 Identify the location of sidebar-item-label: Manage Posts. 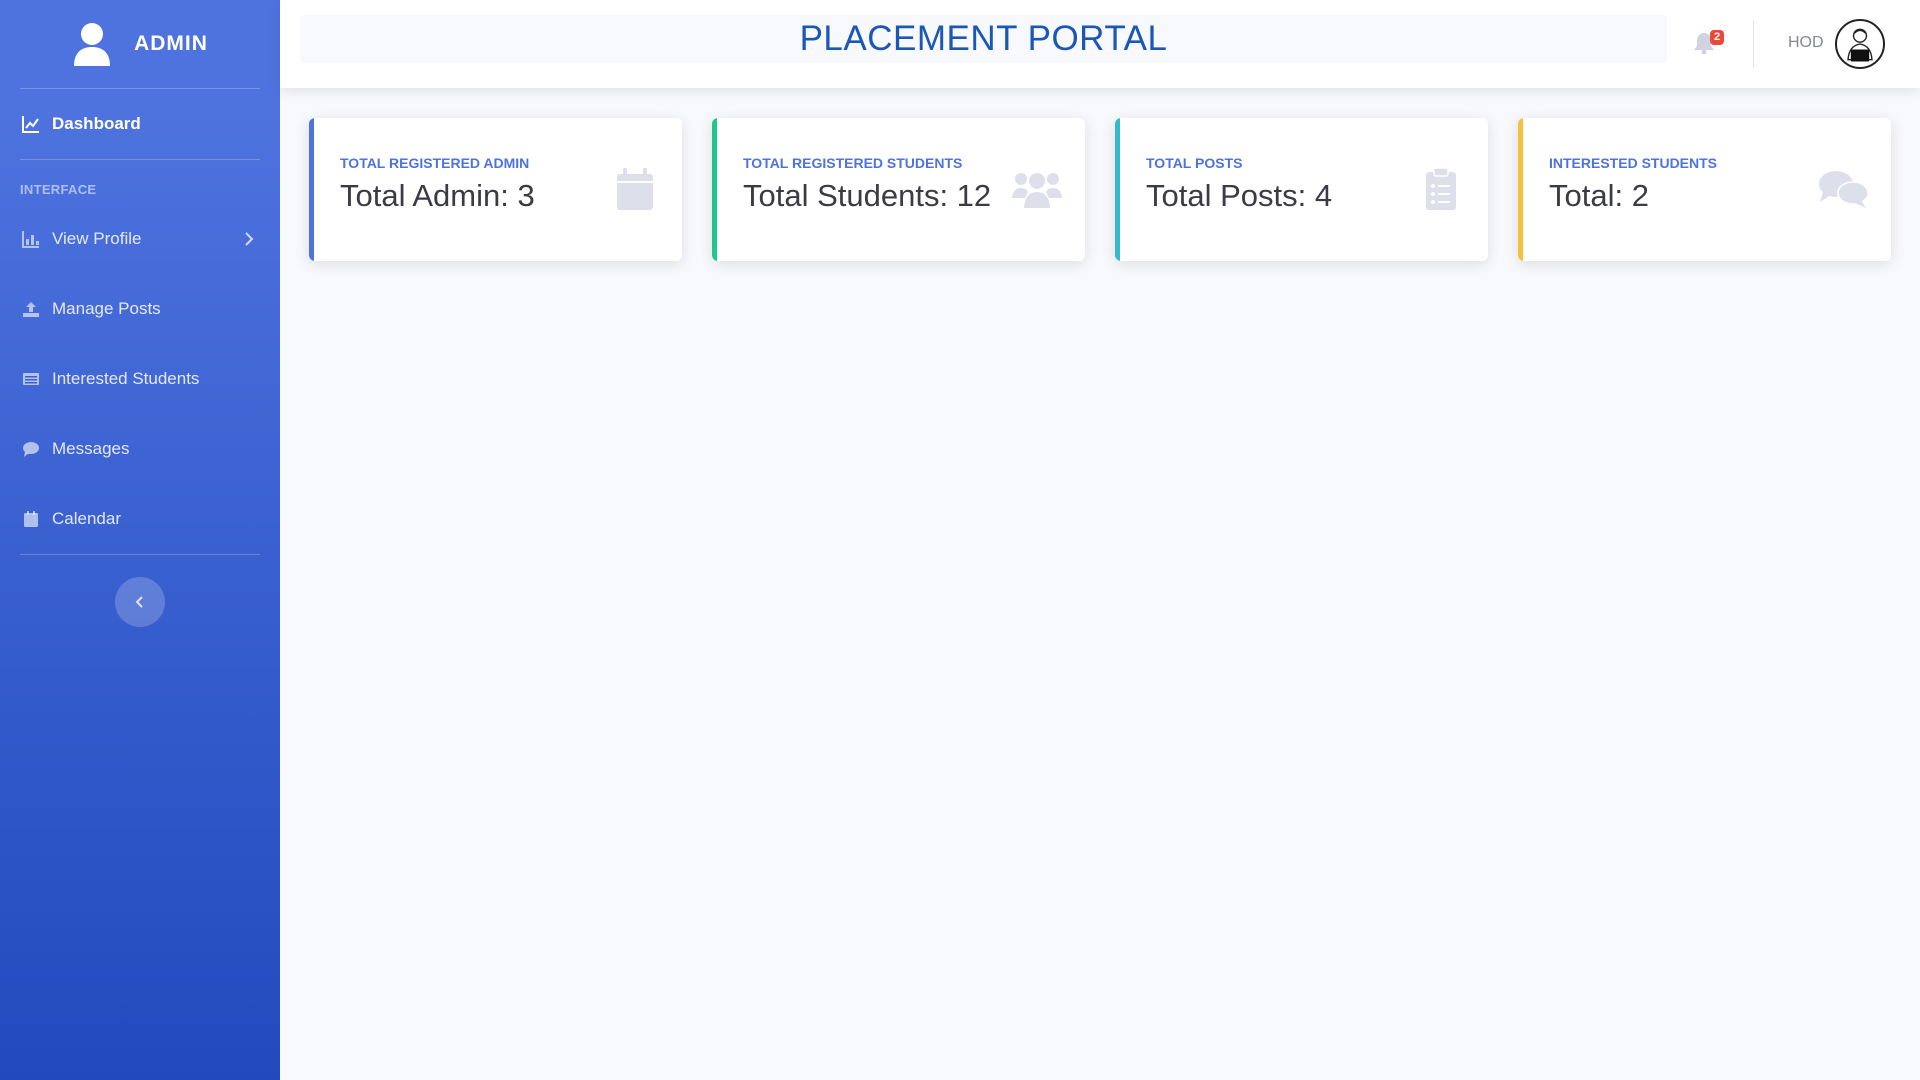
(106, 308).